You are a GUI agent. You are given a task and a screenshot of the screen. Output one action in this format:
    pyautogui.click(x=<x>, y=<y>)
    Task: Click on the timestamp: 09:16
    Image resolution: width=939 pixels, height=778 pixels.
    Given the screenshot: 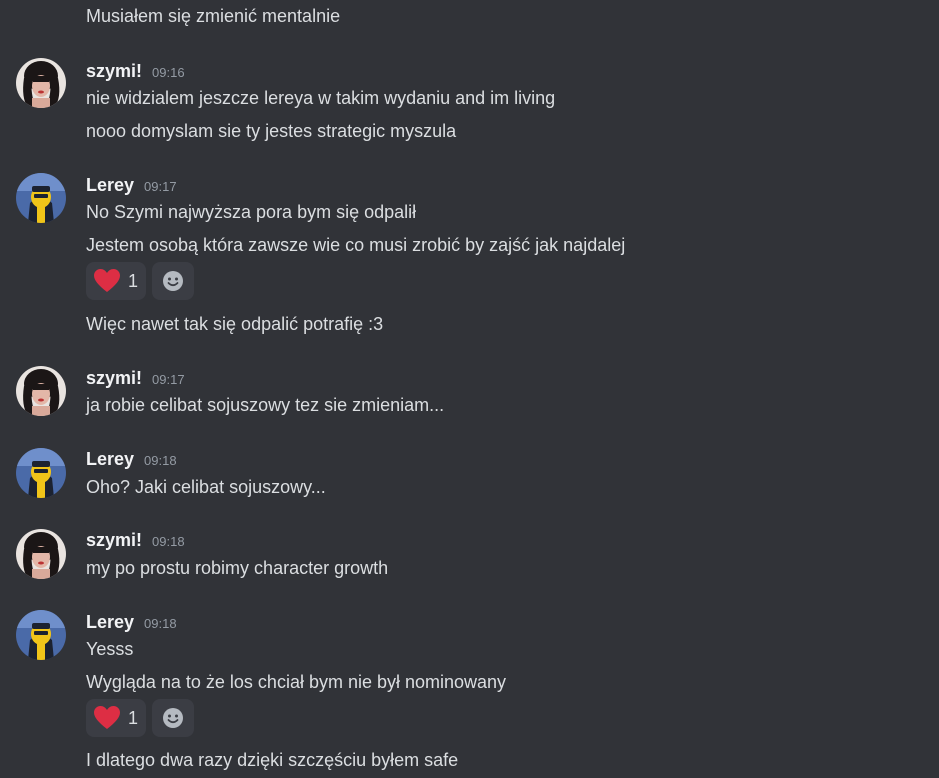 What is the action you would take?
    pyautogui.click(x=168, y=73)
    